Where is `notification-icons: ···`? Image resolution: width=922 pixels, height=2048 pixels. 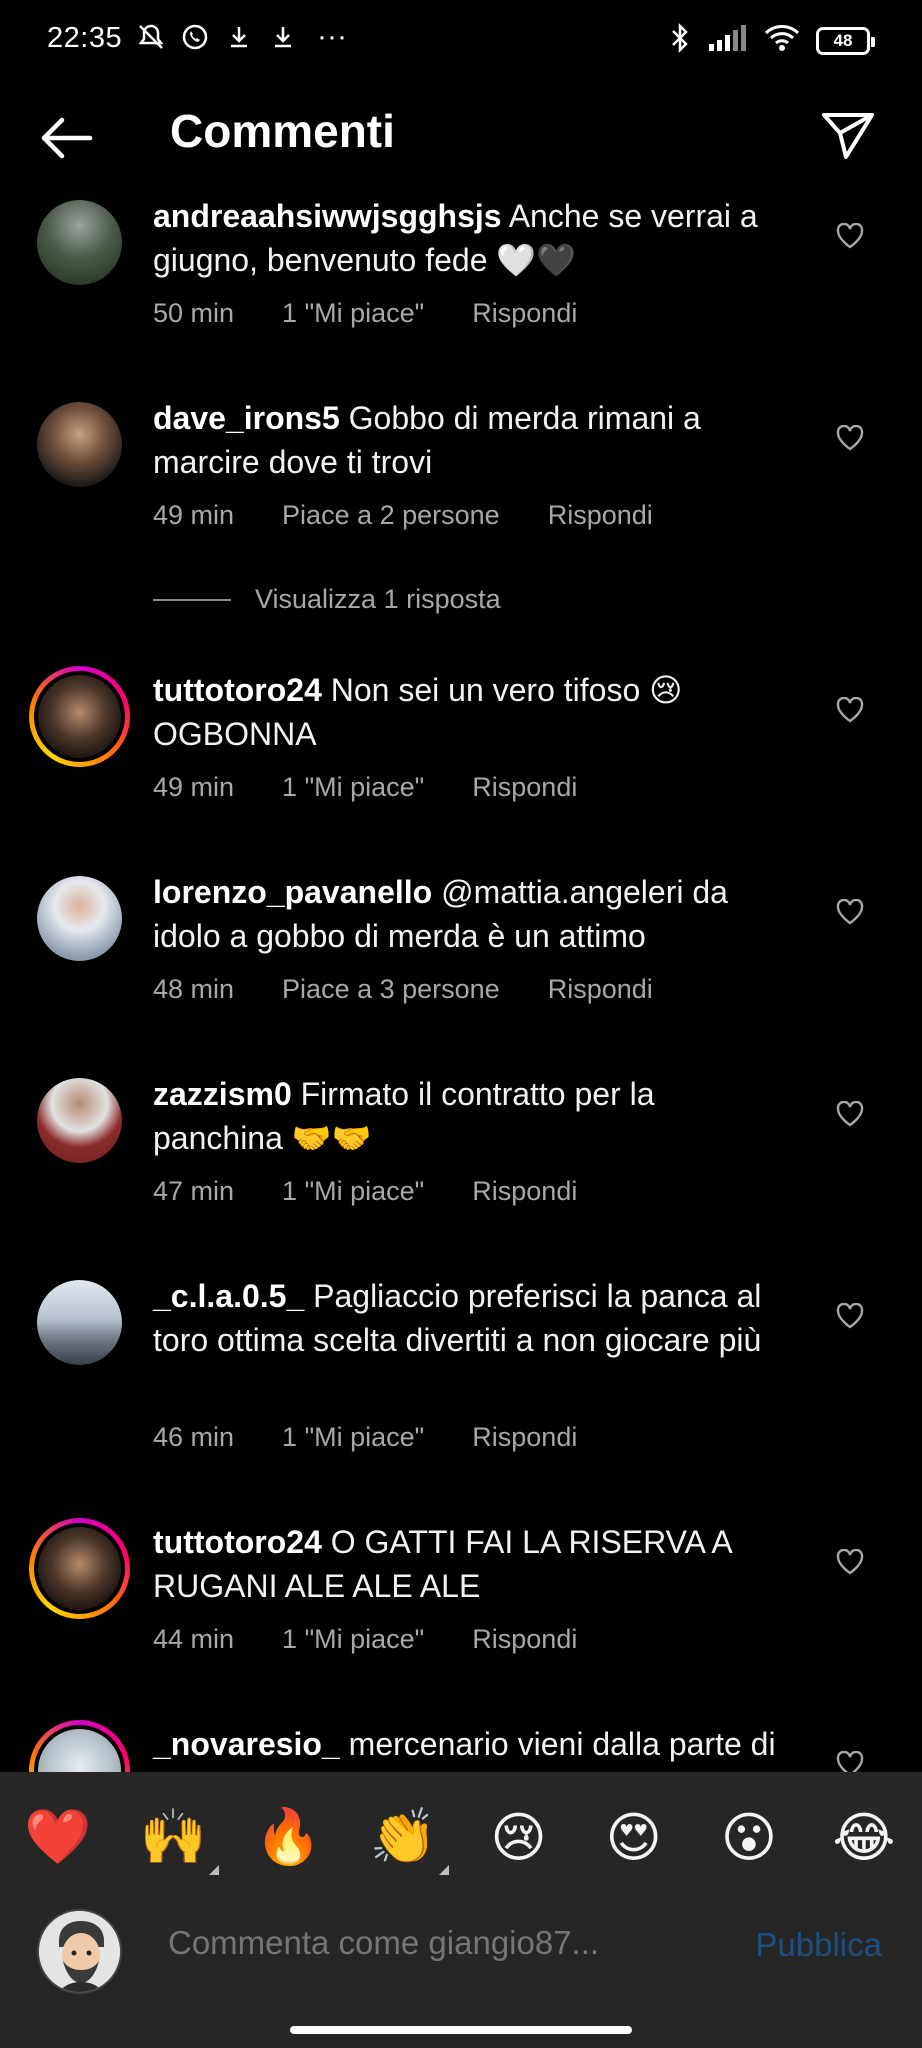 notification-icons: ··· is located at coordinates (244, 36).